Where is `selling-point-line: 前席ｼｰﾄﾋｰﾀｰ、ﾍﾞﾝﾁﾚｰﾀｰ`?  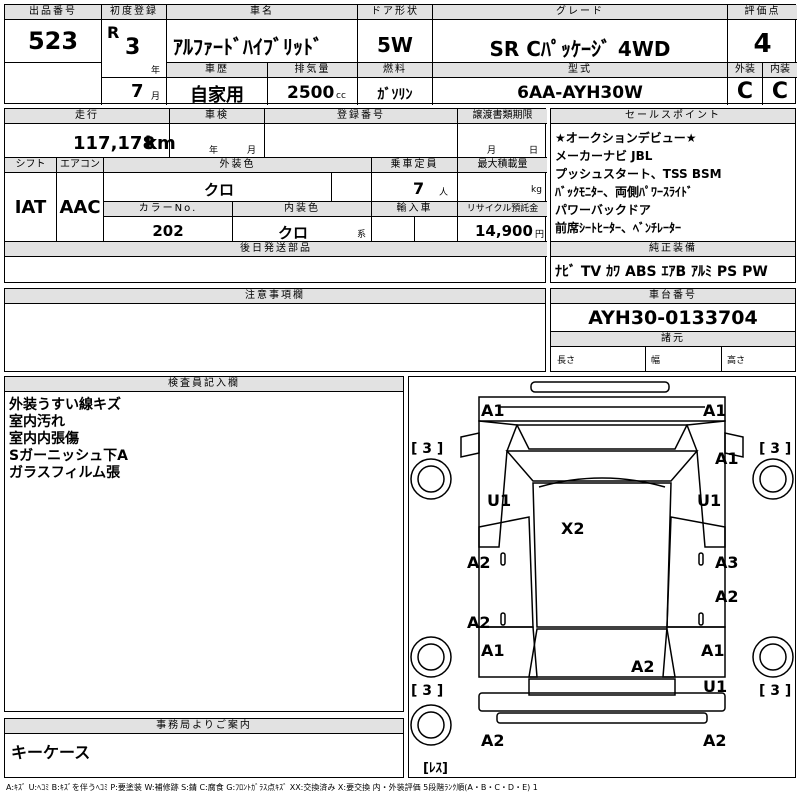
selling-point-line: 前席ｼｰﾄﾋｰﾀｰ、ﾍﾞﾝﾁﾚｰﾀｰ is located at coordinates (618, 228).